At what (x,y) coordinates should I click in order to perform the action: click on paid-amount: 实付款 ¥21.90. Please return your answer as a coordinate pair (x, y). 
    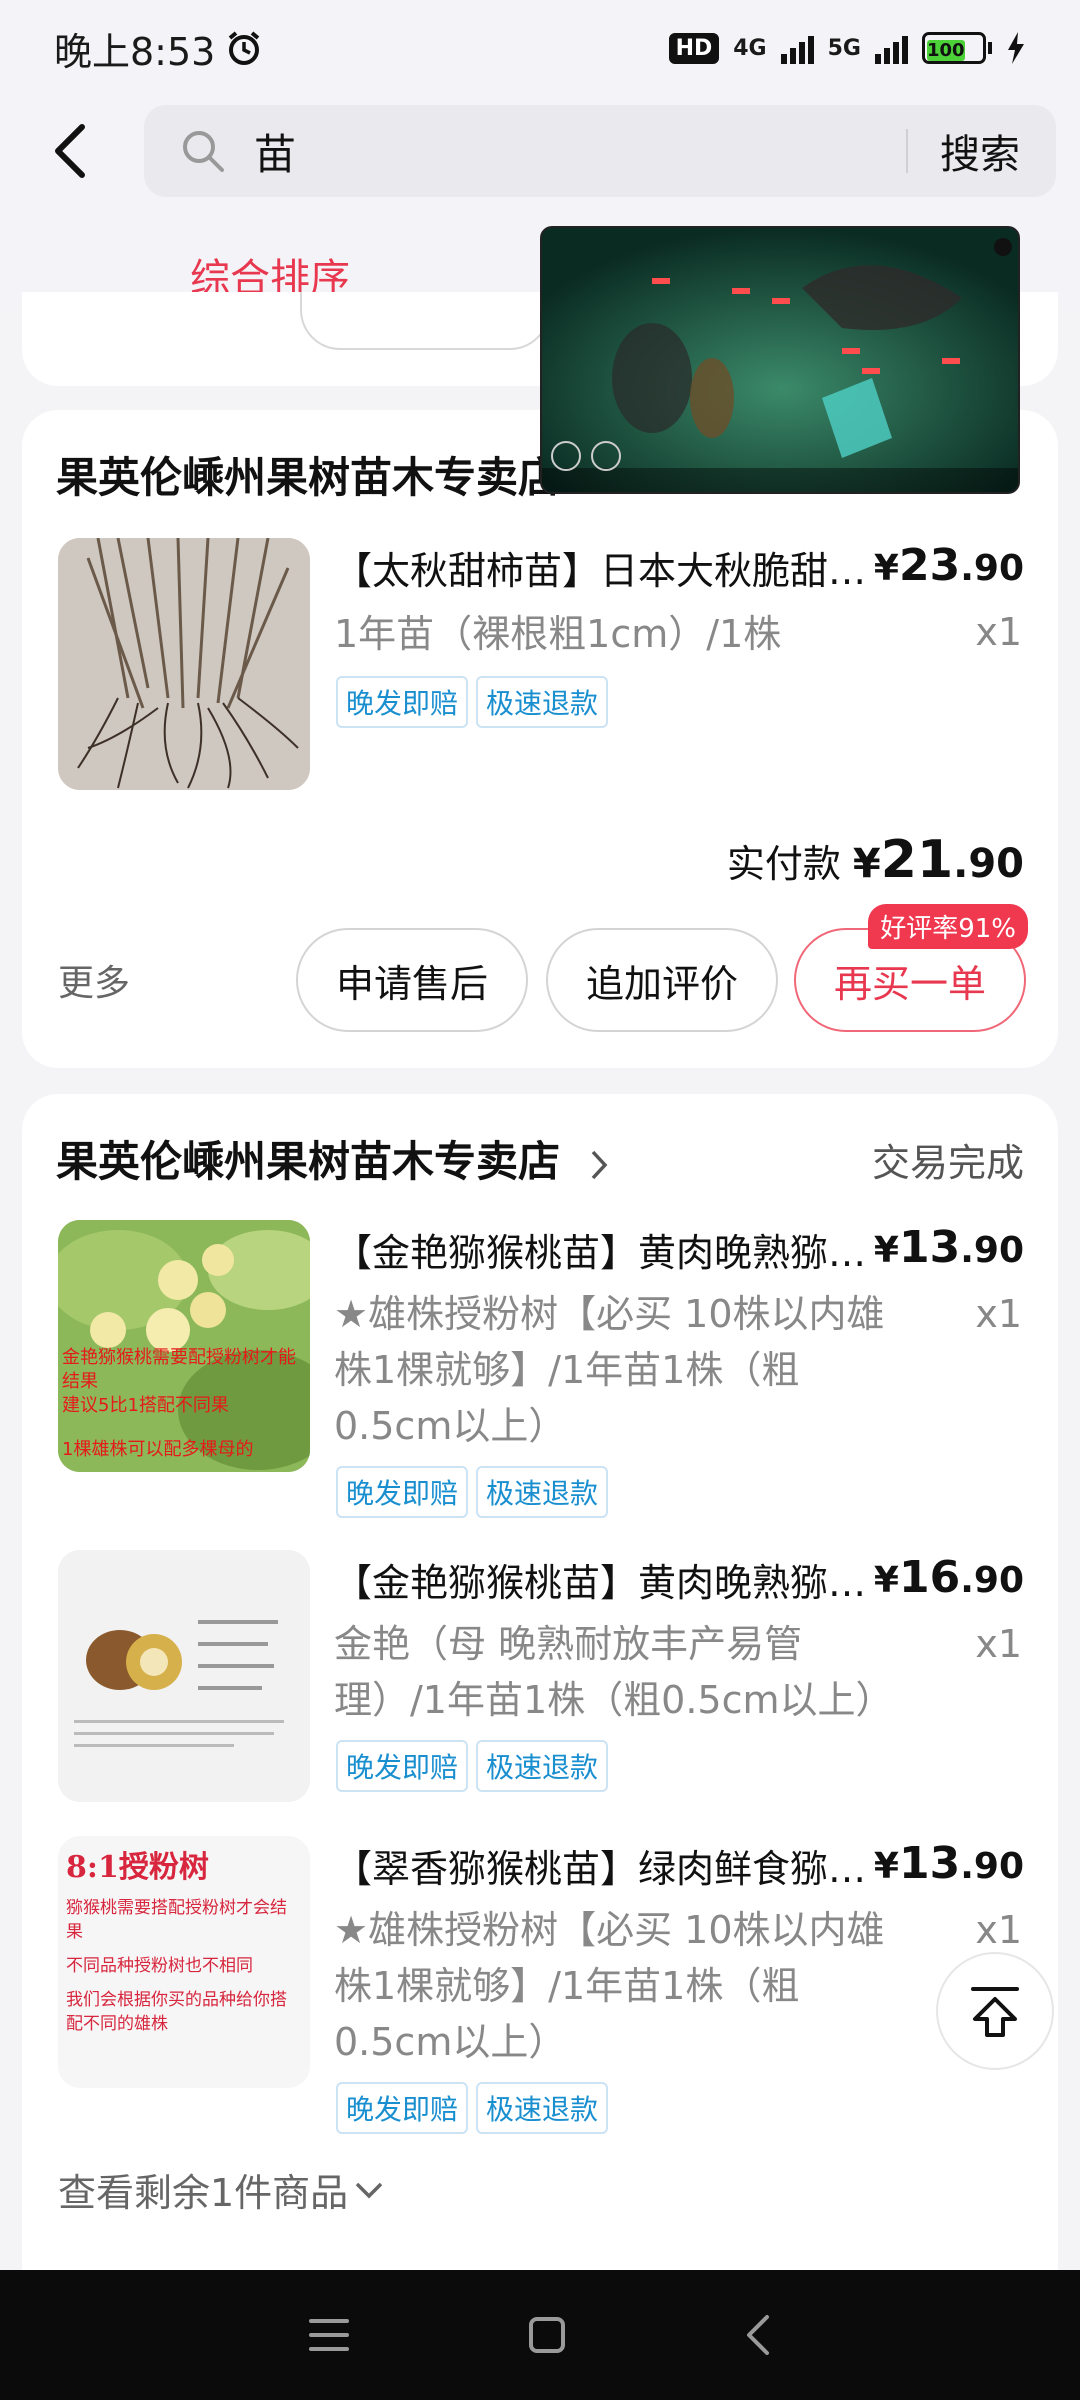
    Looking at the image, I should click on (875, 860).